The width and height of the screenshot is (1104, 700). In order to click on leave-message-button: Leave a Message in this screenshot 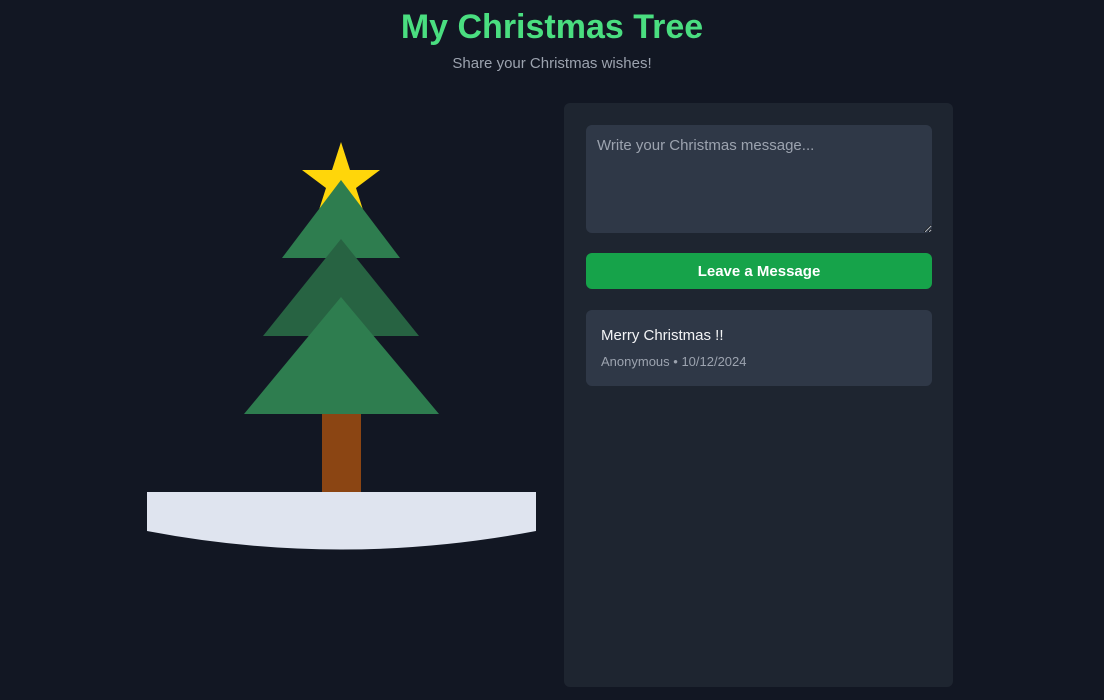, I will do `click(759, 271)`.